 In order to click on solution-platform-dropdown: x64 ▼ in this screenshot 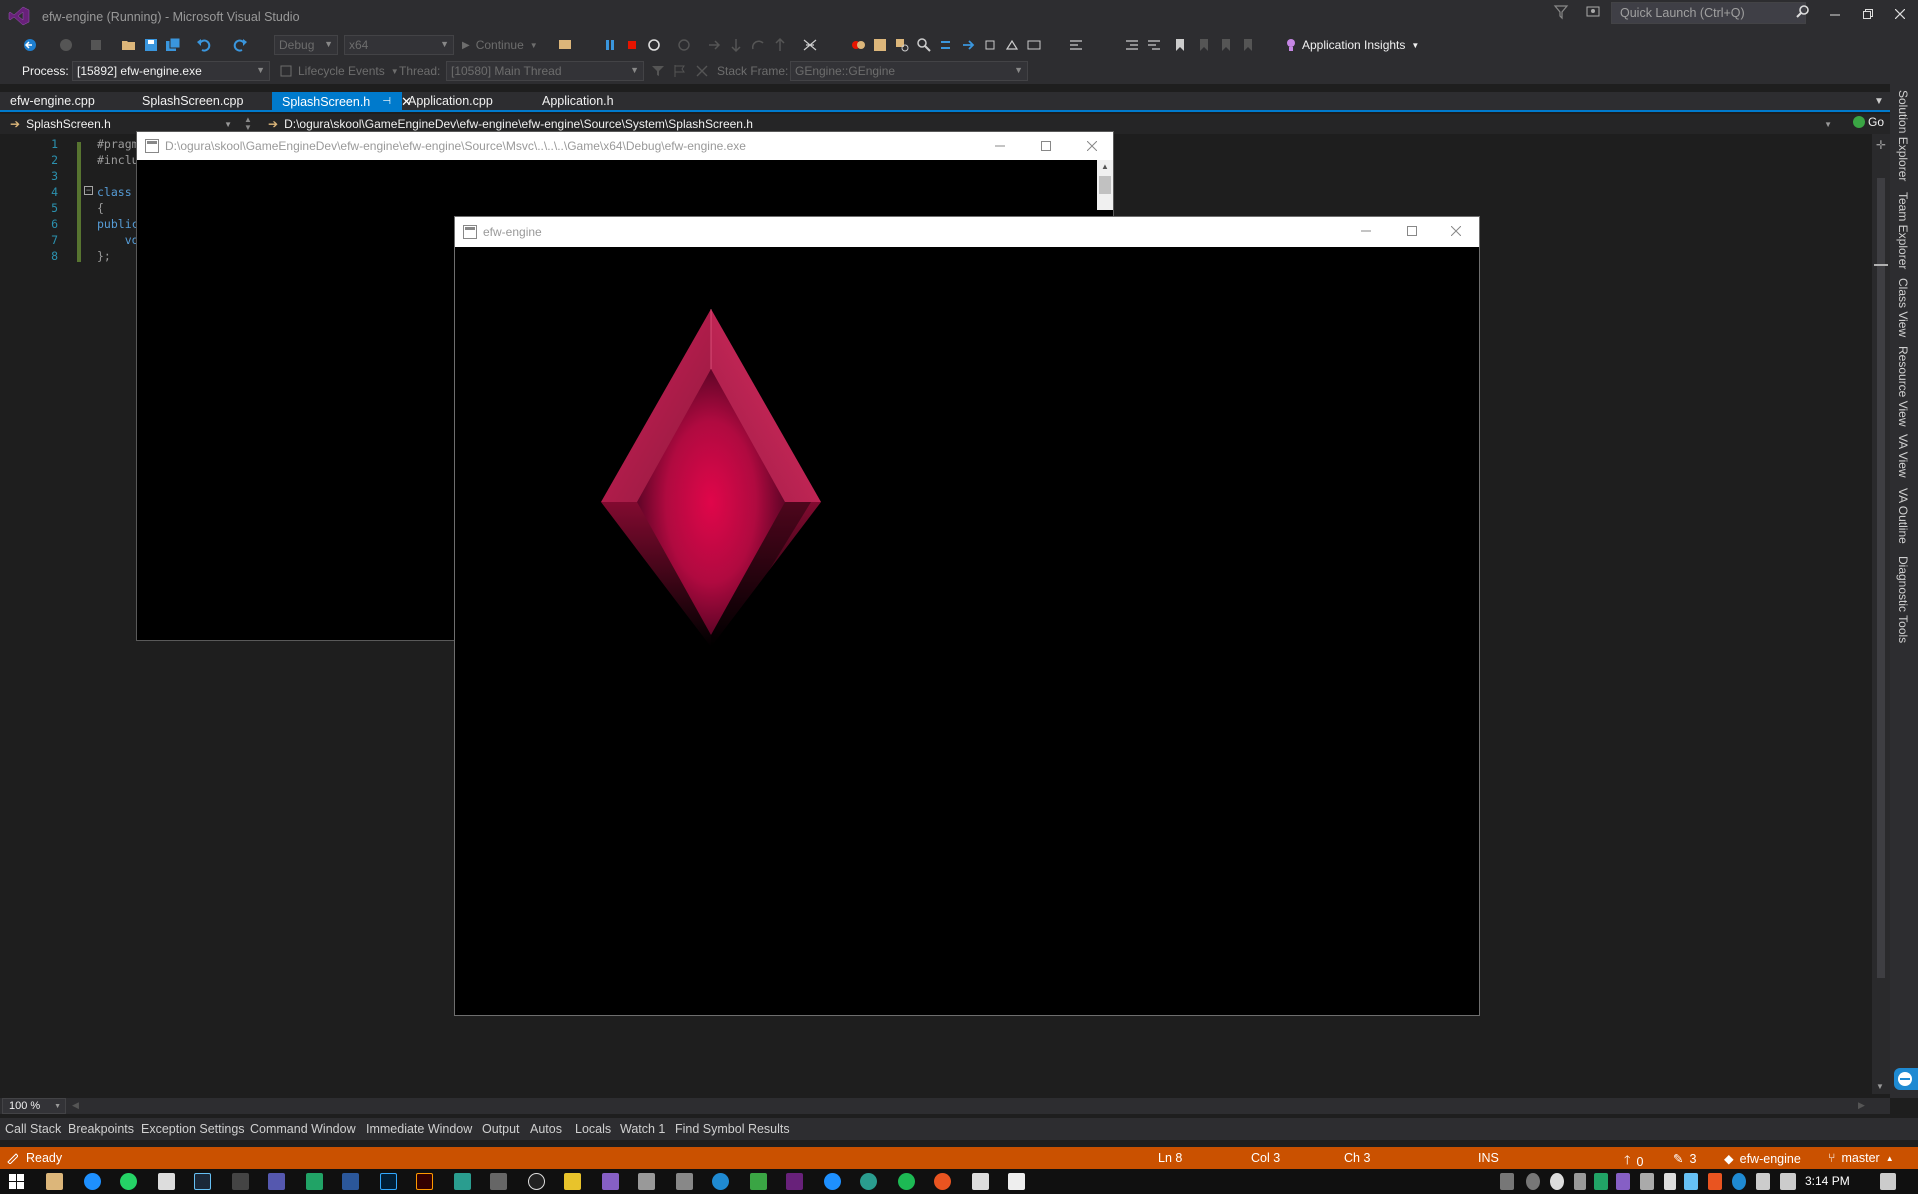, I will do `click(399, 45)`.